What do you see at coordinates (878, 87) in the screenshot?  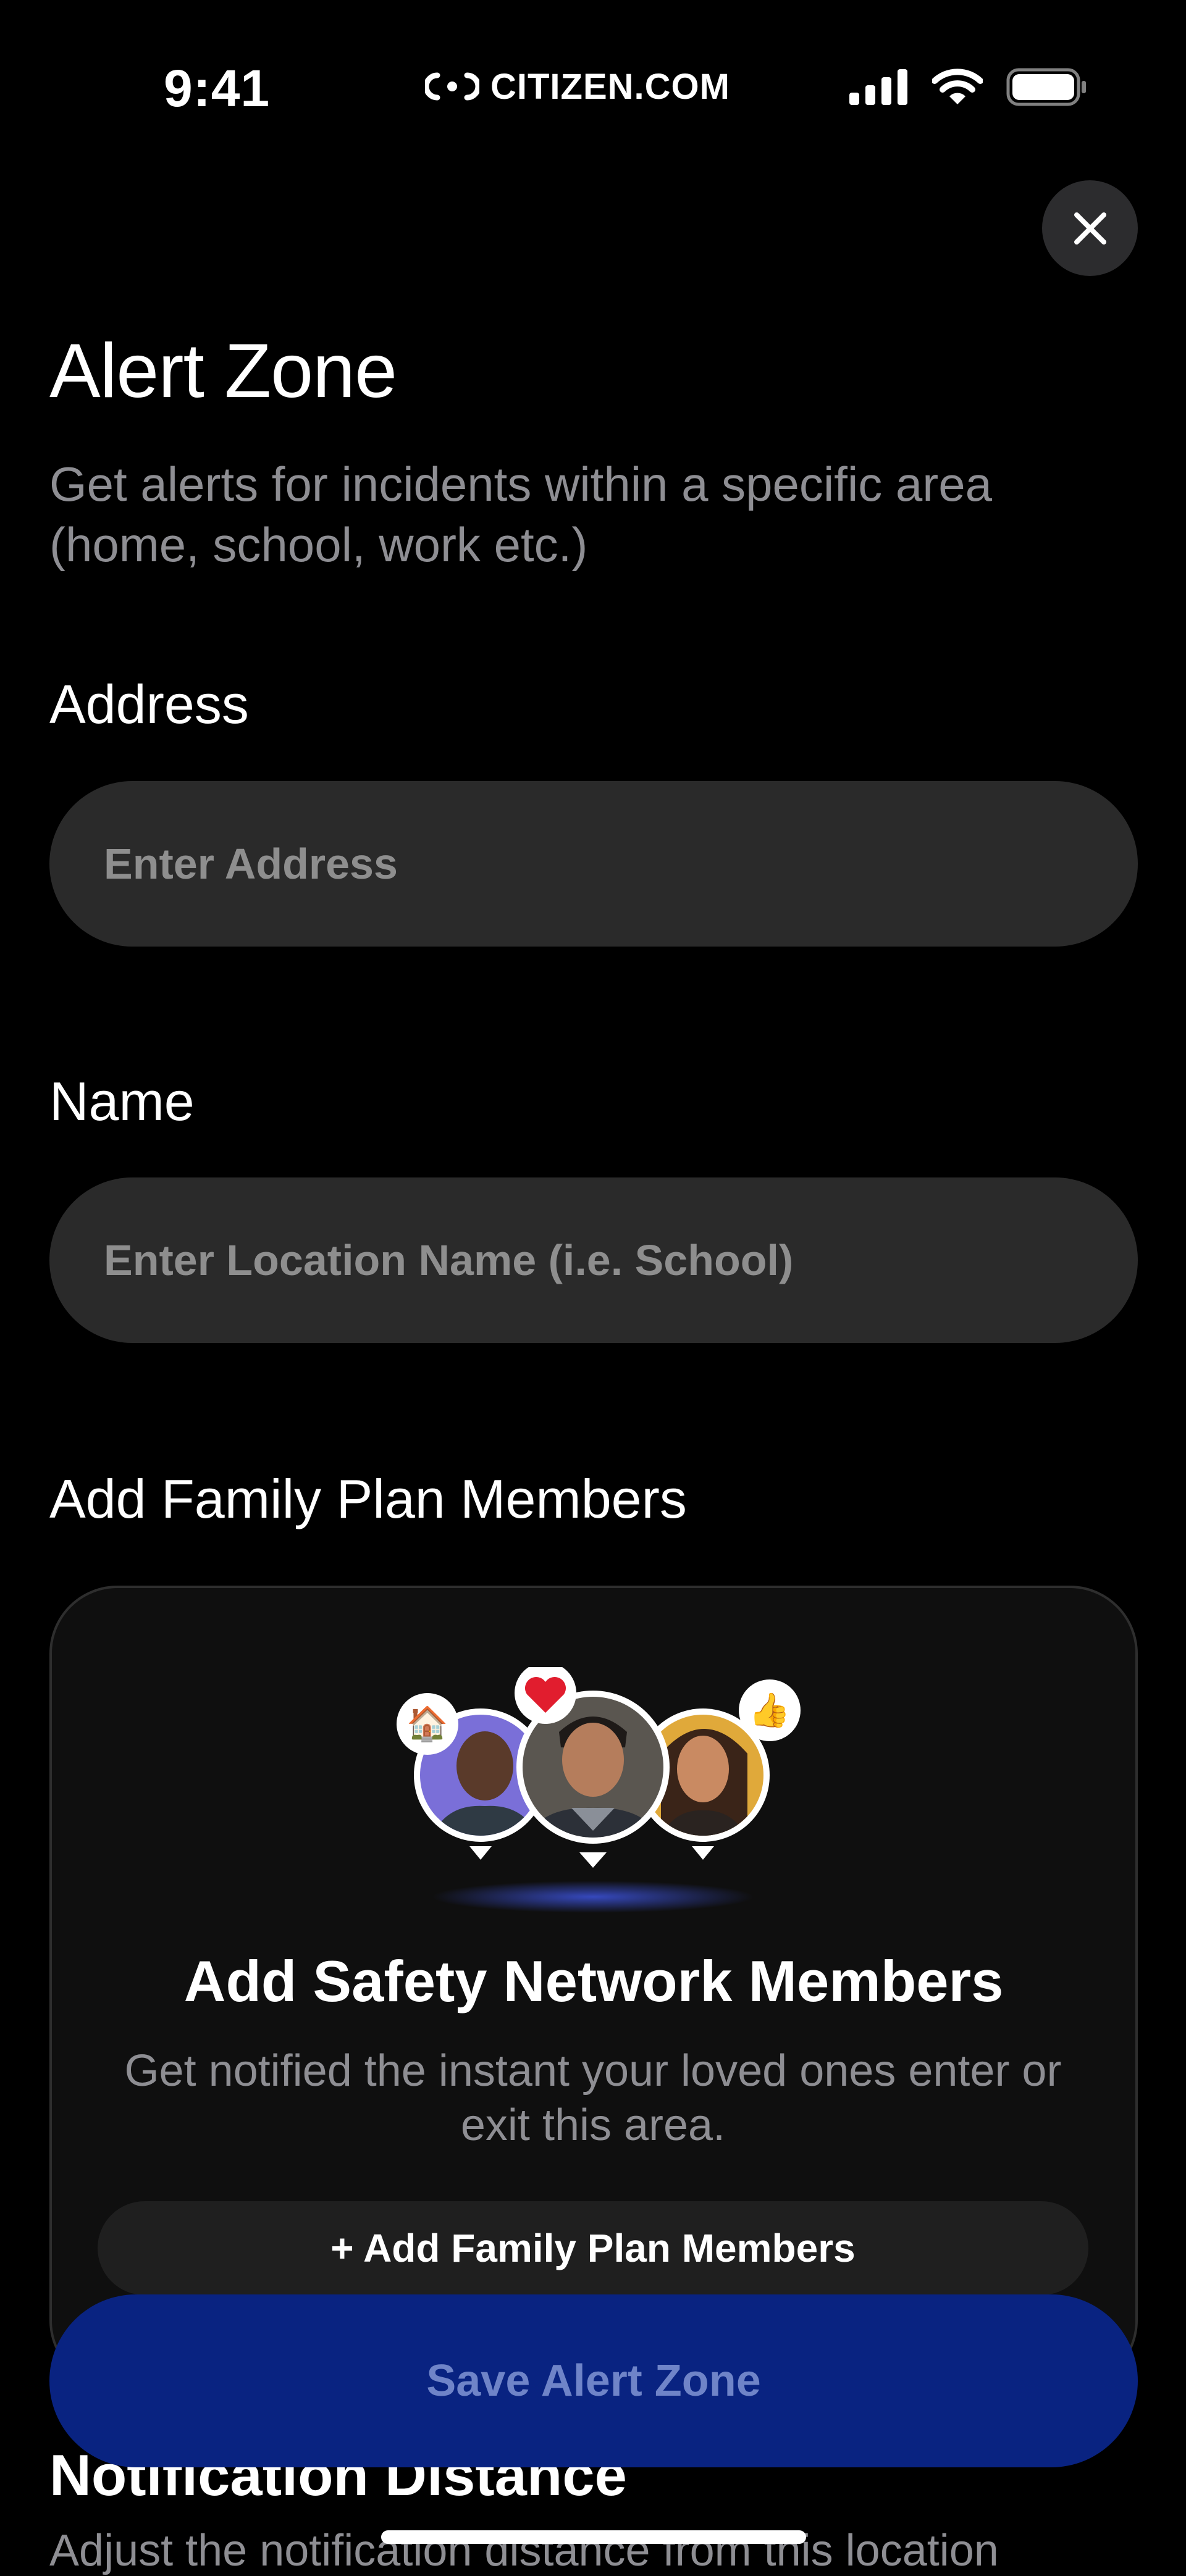 I see `signal-icon` at bounding box center [878, 87].